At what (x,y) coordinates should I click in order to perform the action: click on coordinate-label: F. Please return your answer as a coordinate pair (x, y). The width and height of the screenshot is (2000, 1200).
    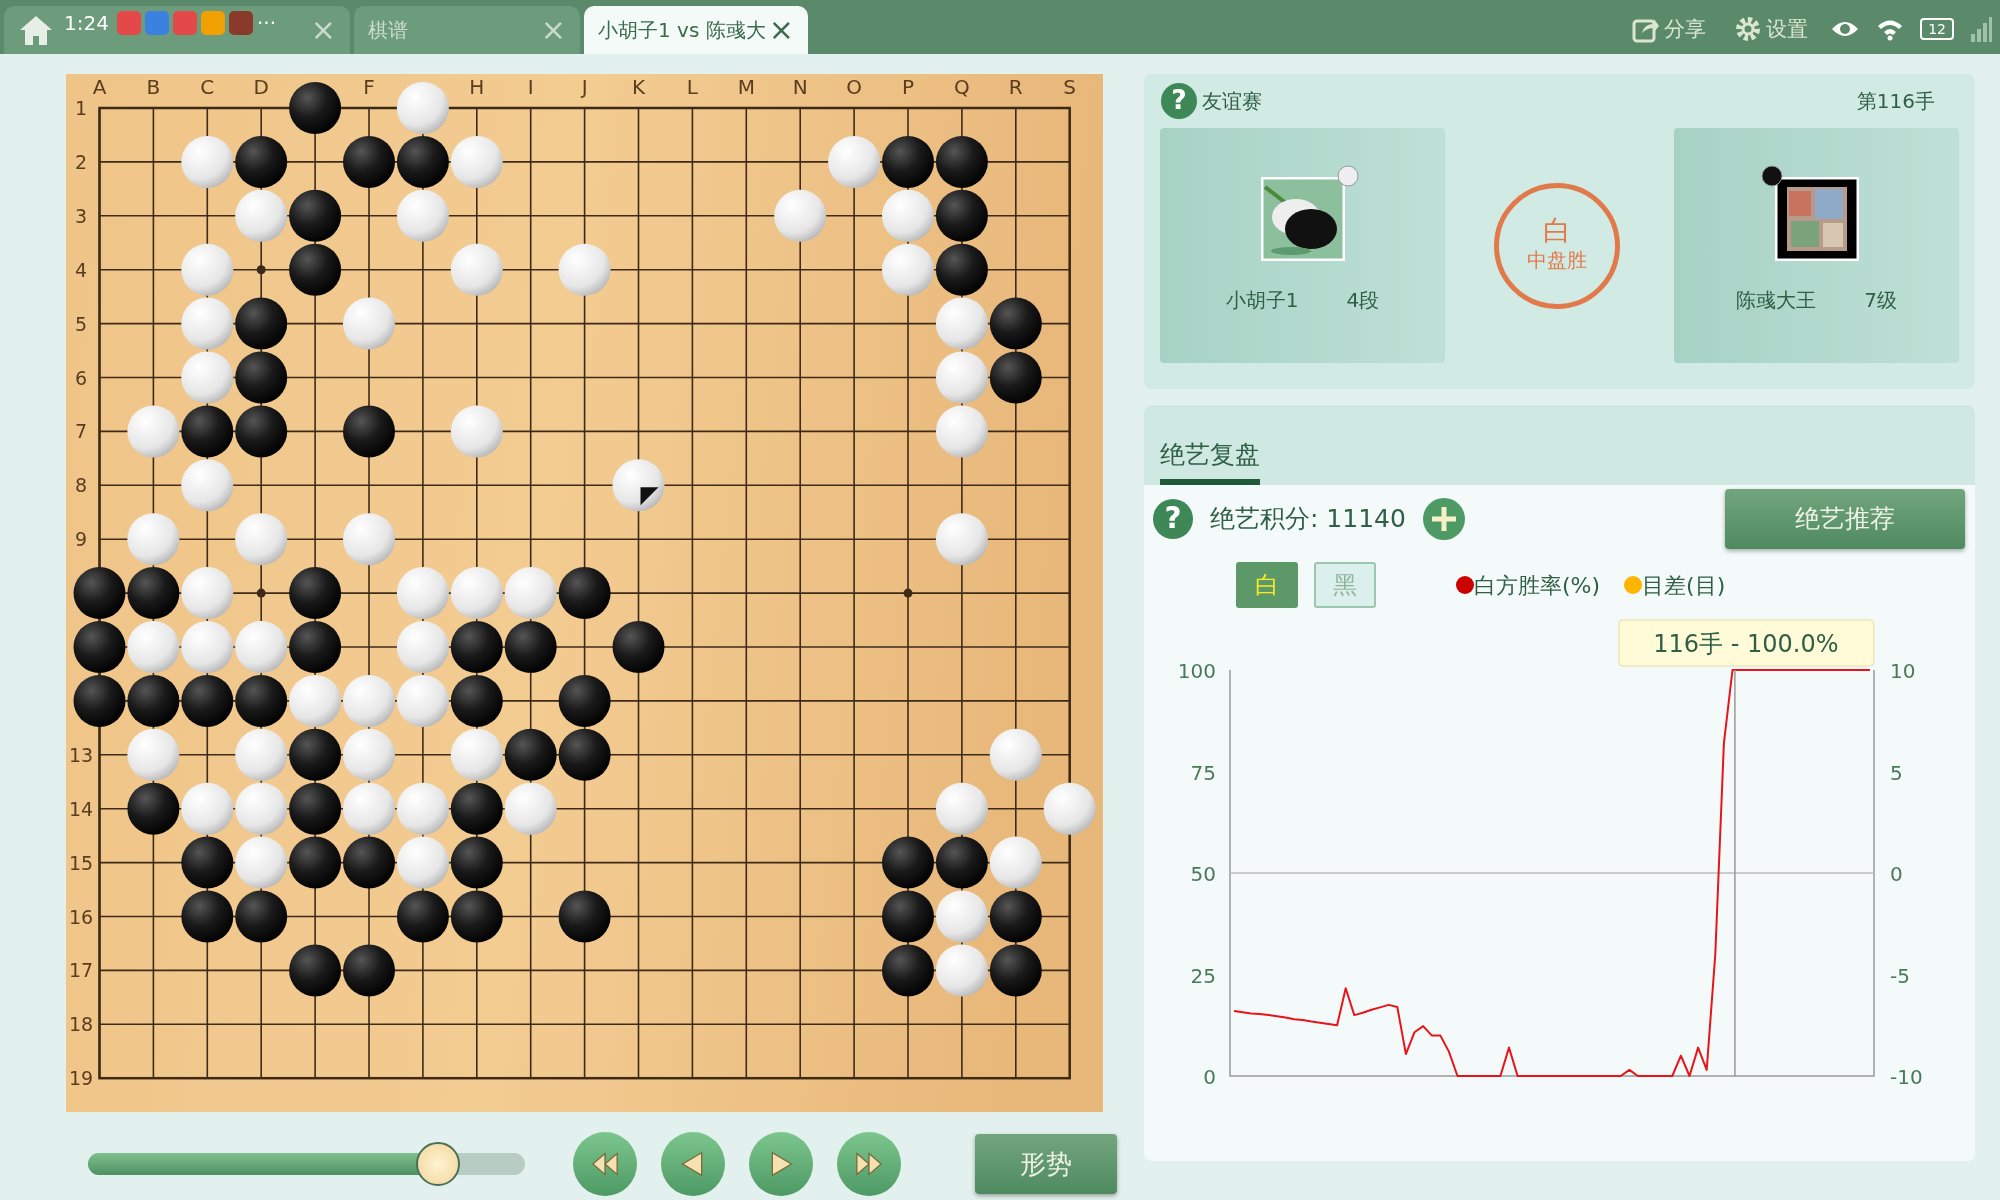
    Looking at the image, I should click on (369, 87).